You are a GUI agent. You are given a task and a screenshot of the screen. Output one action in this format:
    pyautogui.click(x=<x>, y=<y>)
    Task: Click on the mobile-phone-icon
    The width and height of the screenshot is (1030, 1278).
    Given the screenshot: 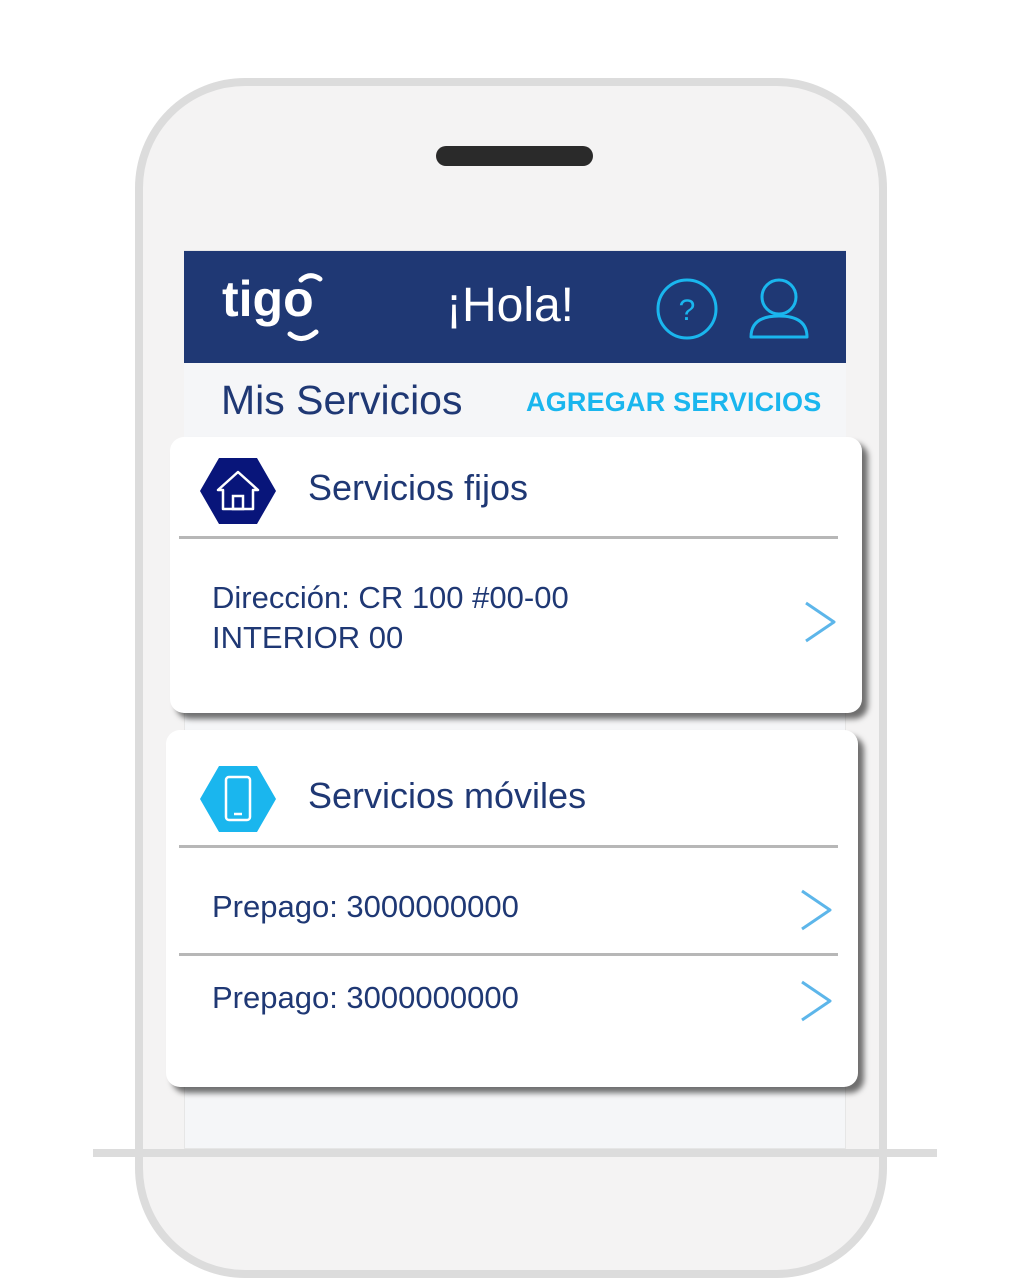 What is the action you would take?
    pyautogui.click(x=238, y=799)
    